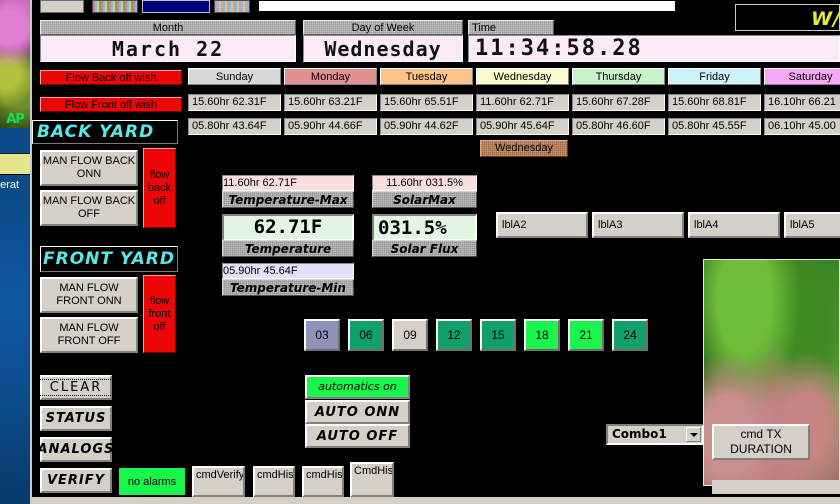 This screenshot has width=840, height=504. What do you see at coordinates (330, 76) in the screenshot?
I see `day-header-monday: Monday` at bounding box center [330, 76].